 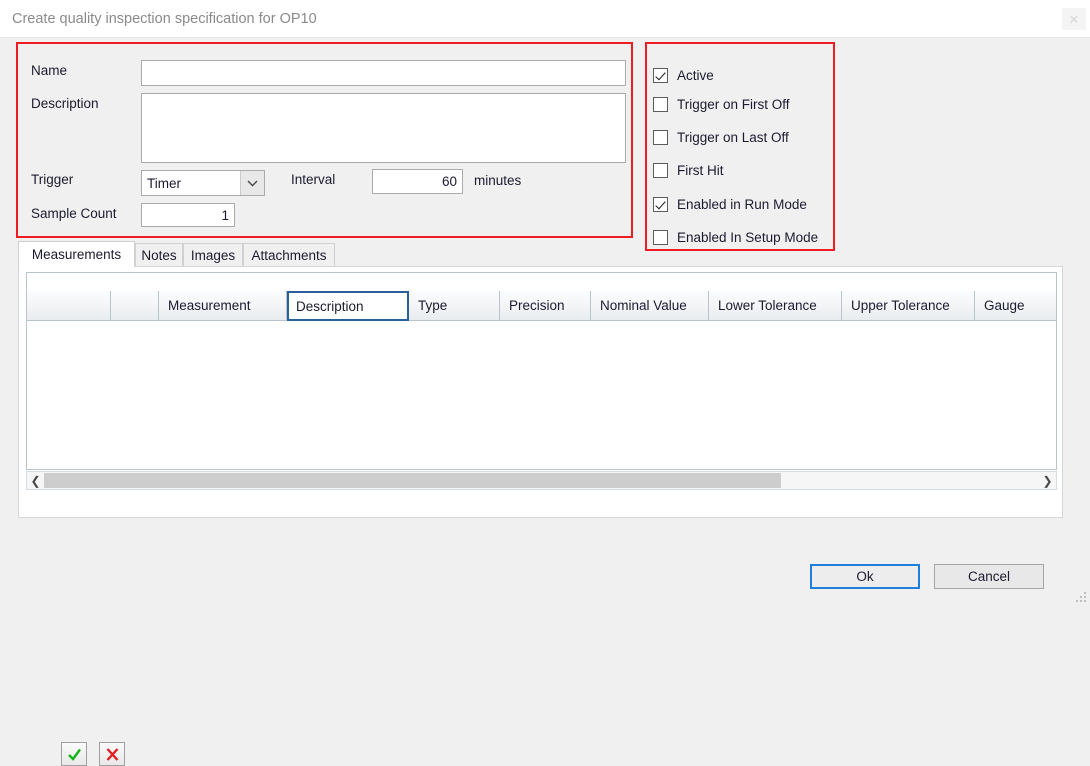 What do you see at coordinates (660, 75) in the screenshot?
I see `checkbox-active` at bounding box center [660, 75].